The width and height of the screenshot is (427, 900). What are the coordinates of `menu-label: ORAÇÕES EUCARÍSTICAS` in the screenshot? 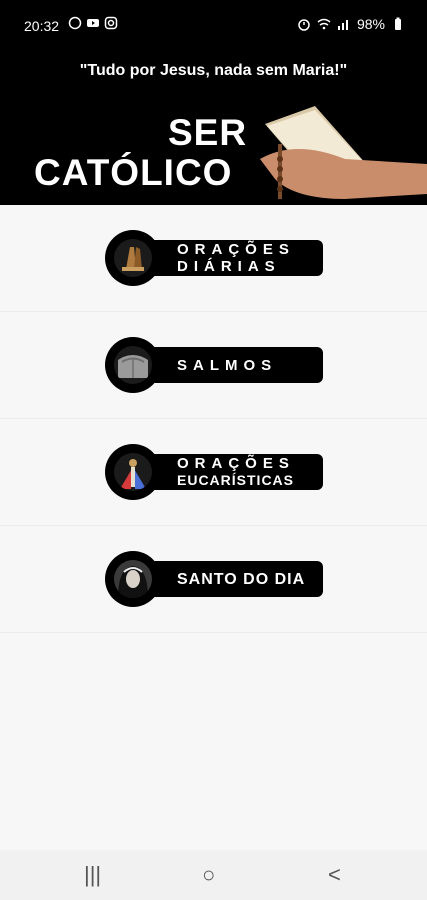 It's located at (250, 472).